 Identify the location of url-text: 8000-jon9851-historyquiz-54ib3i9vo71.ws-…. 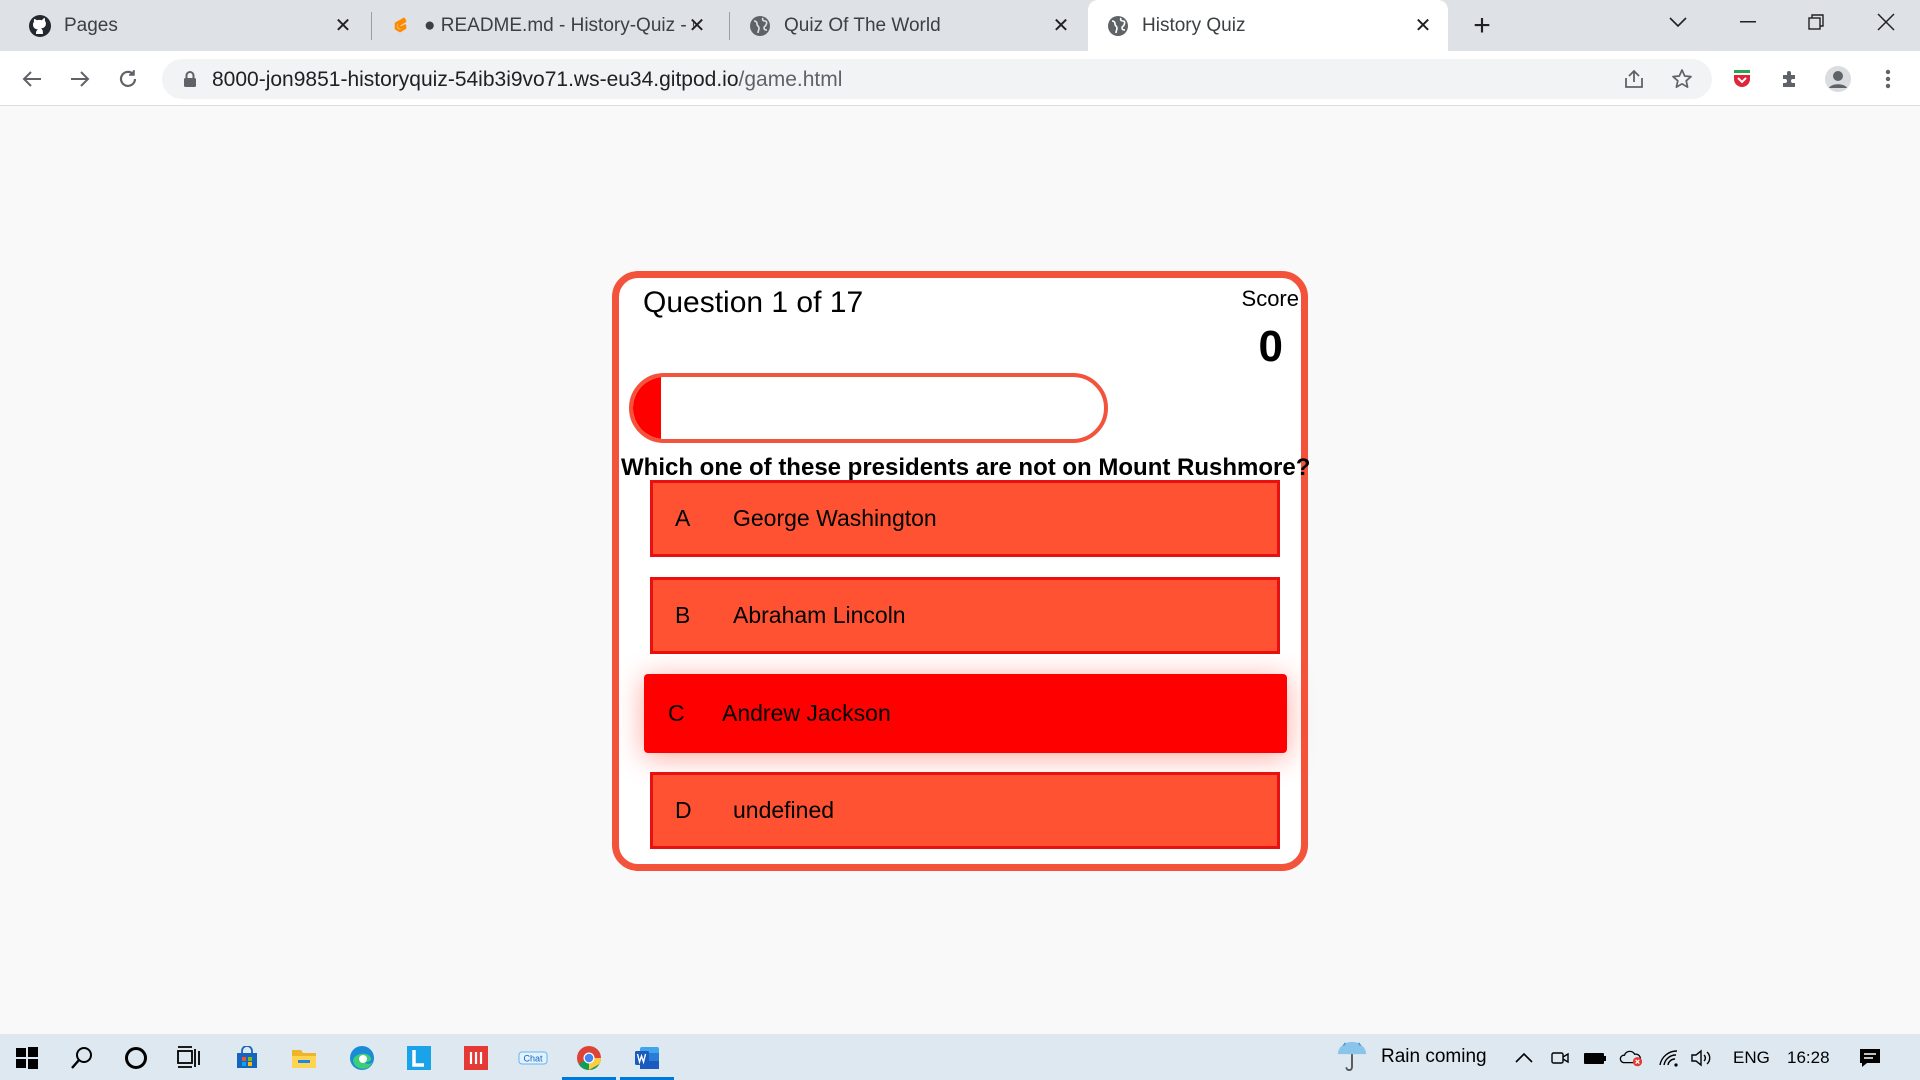
(527, 80).